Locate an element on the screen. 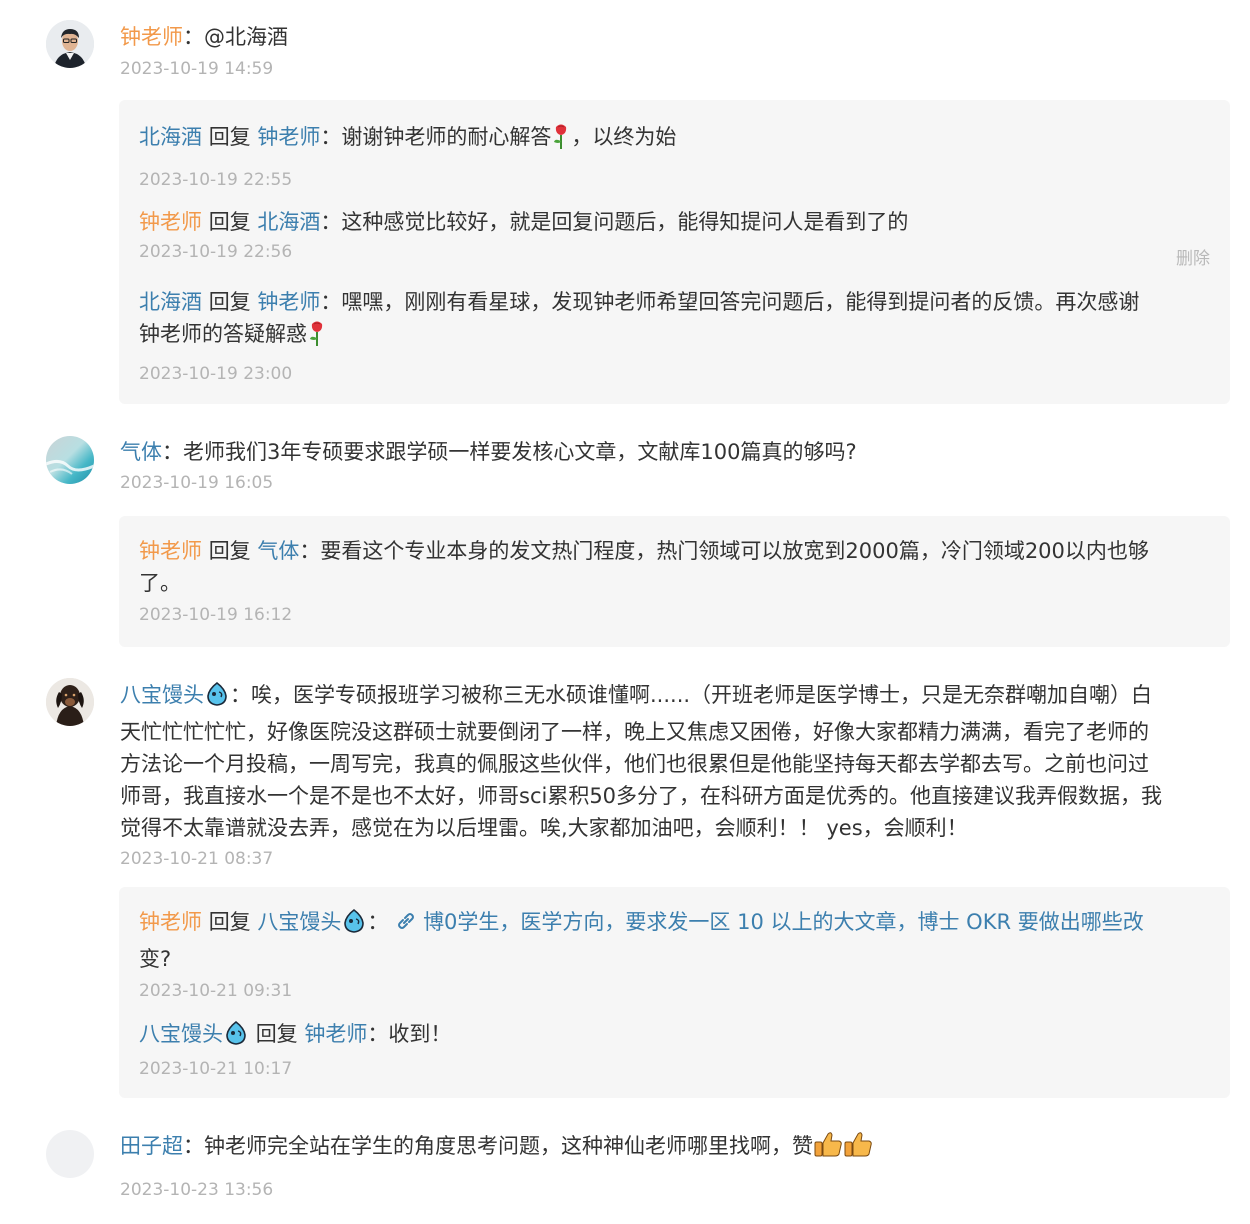 The height and width of the screenshot is (1224, 1250). comment-content: 老师我们3年专硕要求跟学硕一样要发核心文章，文献库100篇真的够吗? is located at coordinates (520, 452).